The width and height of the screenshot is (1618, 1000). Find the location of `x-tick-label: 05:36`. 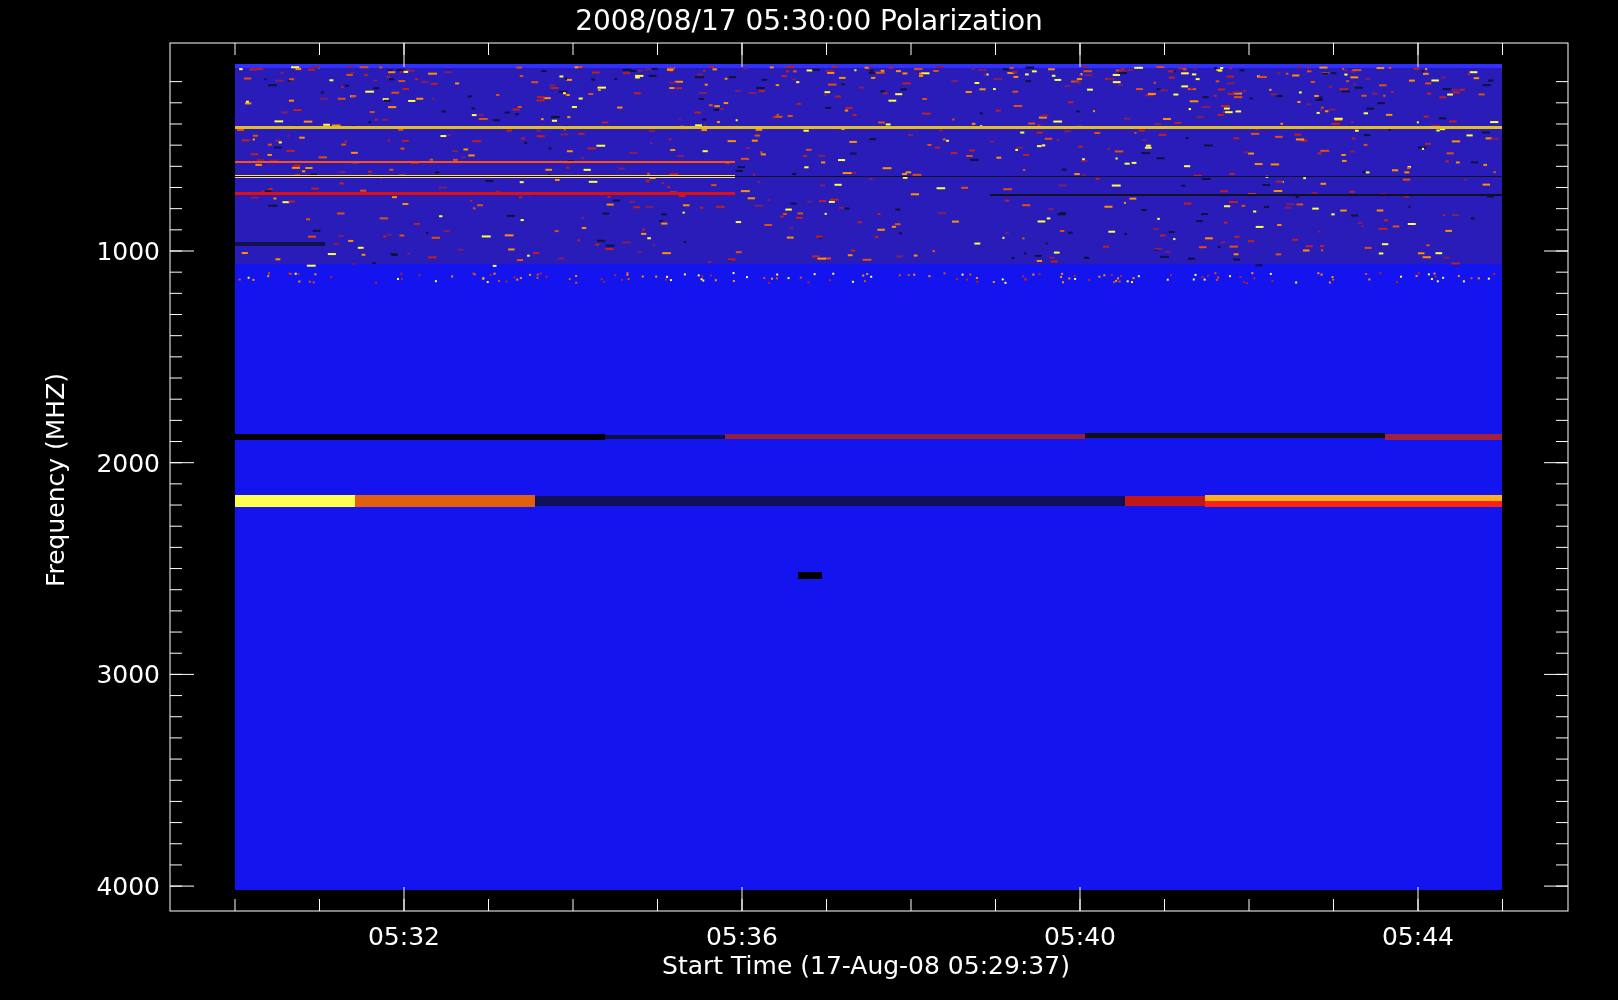

x-tick-label: 05:36 is located at coordinates (742, 936).